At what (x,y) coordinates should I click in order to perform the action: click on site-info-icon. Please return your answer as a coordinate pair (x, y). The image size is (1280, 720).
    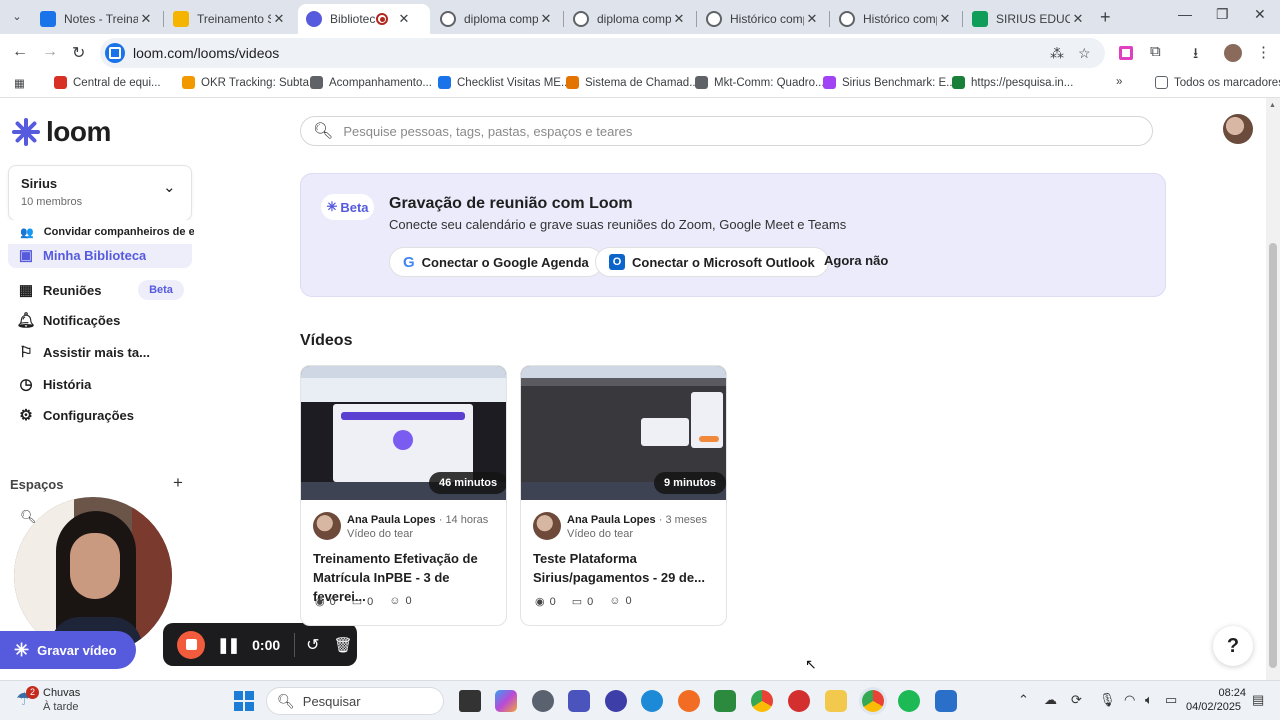
    Looking at the image, I should click on (115, 53).